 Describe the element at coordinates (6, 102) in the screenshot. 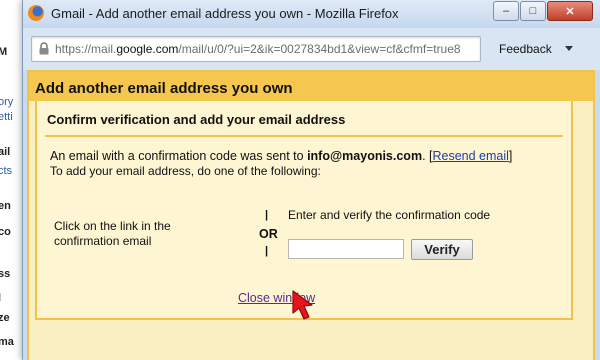

I see `bg-link: ory` at that location.